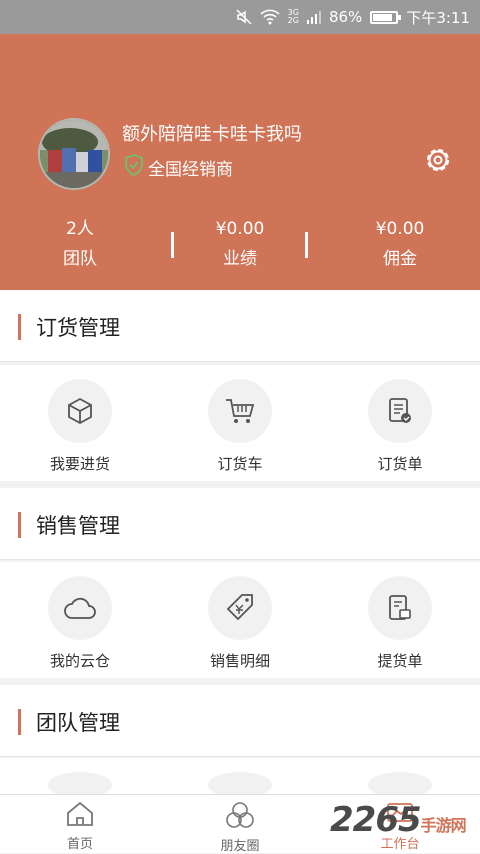 This screenshot has width=480, height=854. I want to click on mute-icon, so click(244, 17).